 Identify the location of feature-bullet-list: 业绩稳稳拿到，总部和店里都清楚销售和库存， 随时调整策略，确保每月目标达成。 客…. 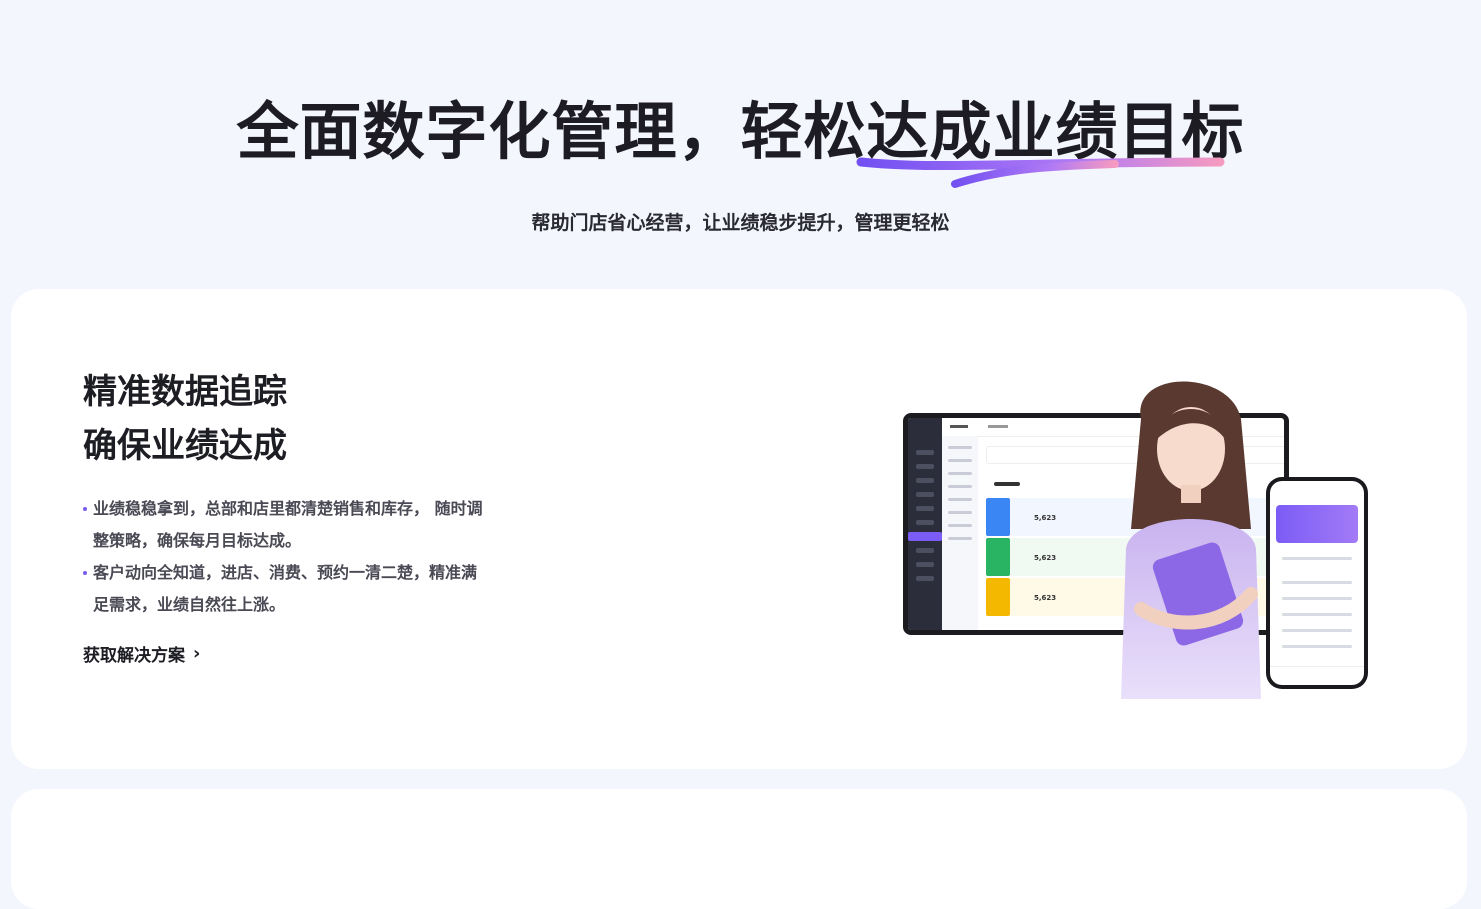
(283, 557).